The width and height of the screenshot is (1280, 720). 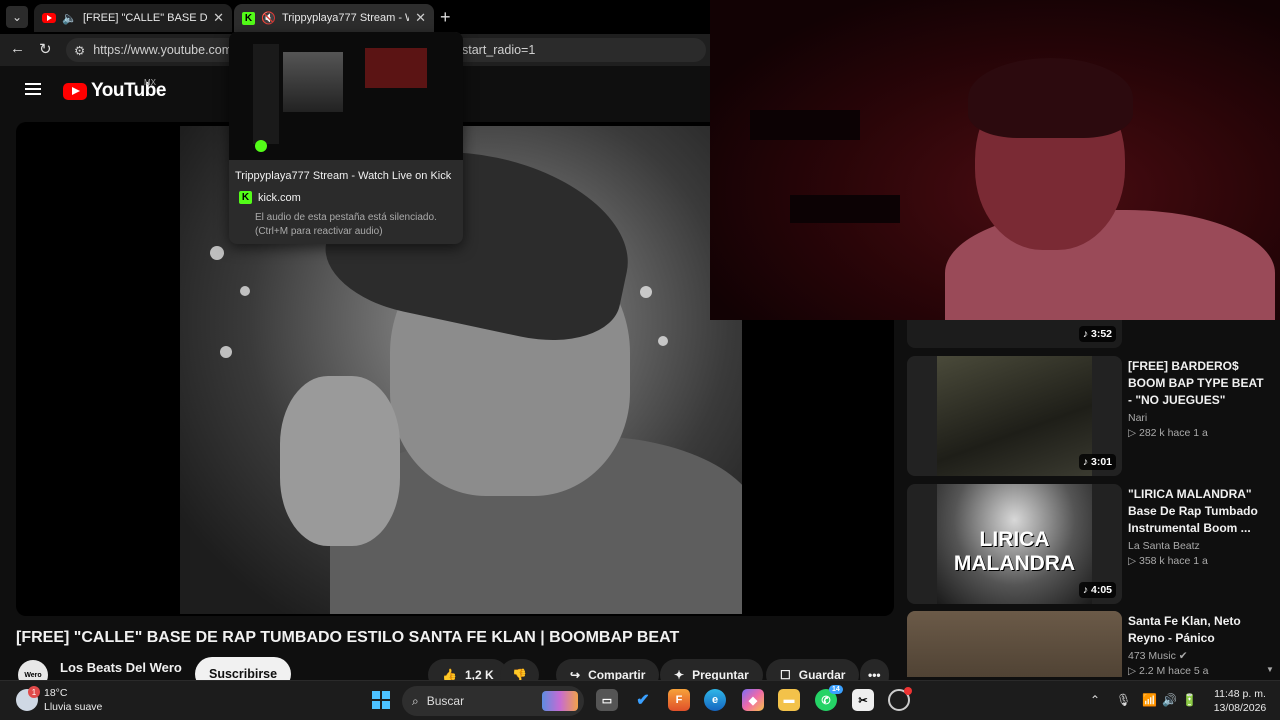 I want to click on microphone-icon: 🎙, so click(x=1123, y=700).